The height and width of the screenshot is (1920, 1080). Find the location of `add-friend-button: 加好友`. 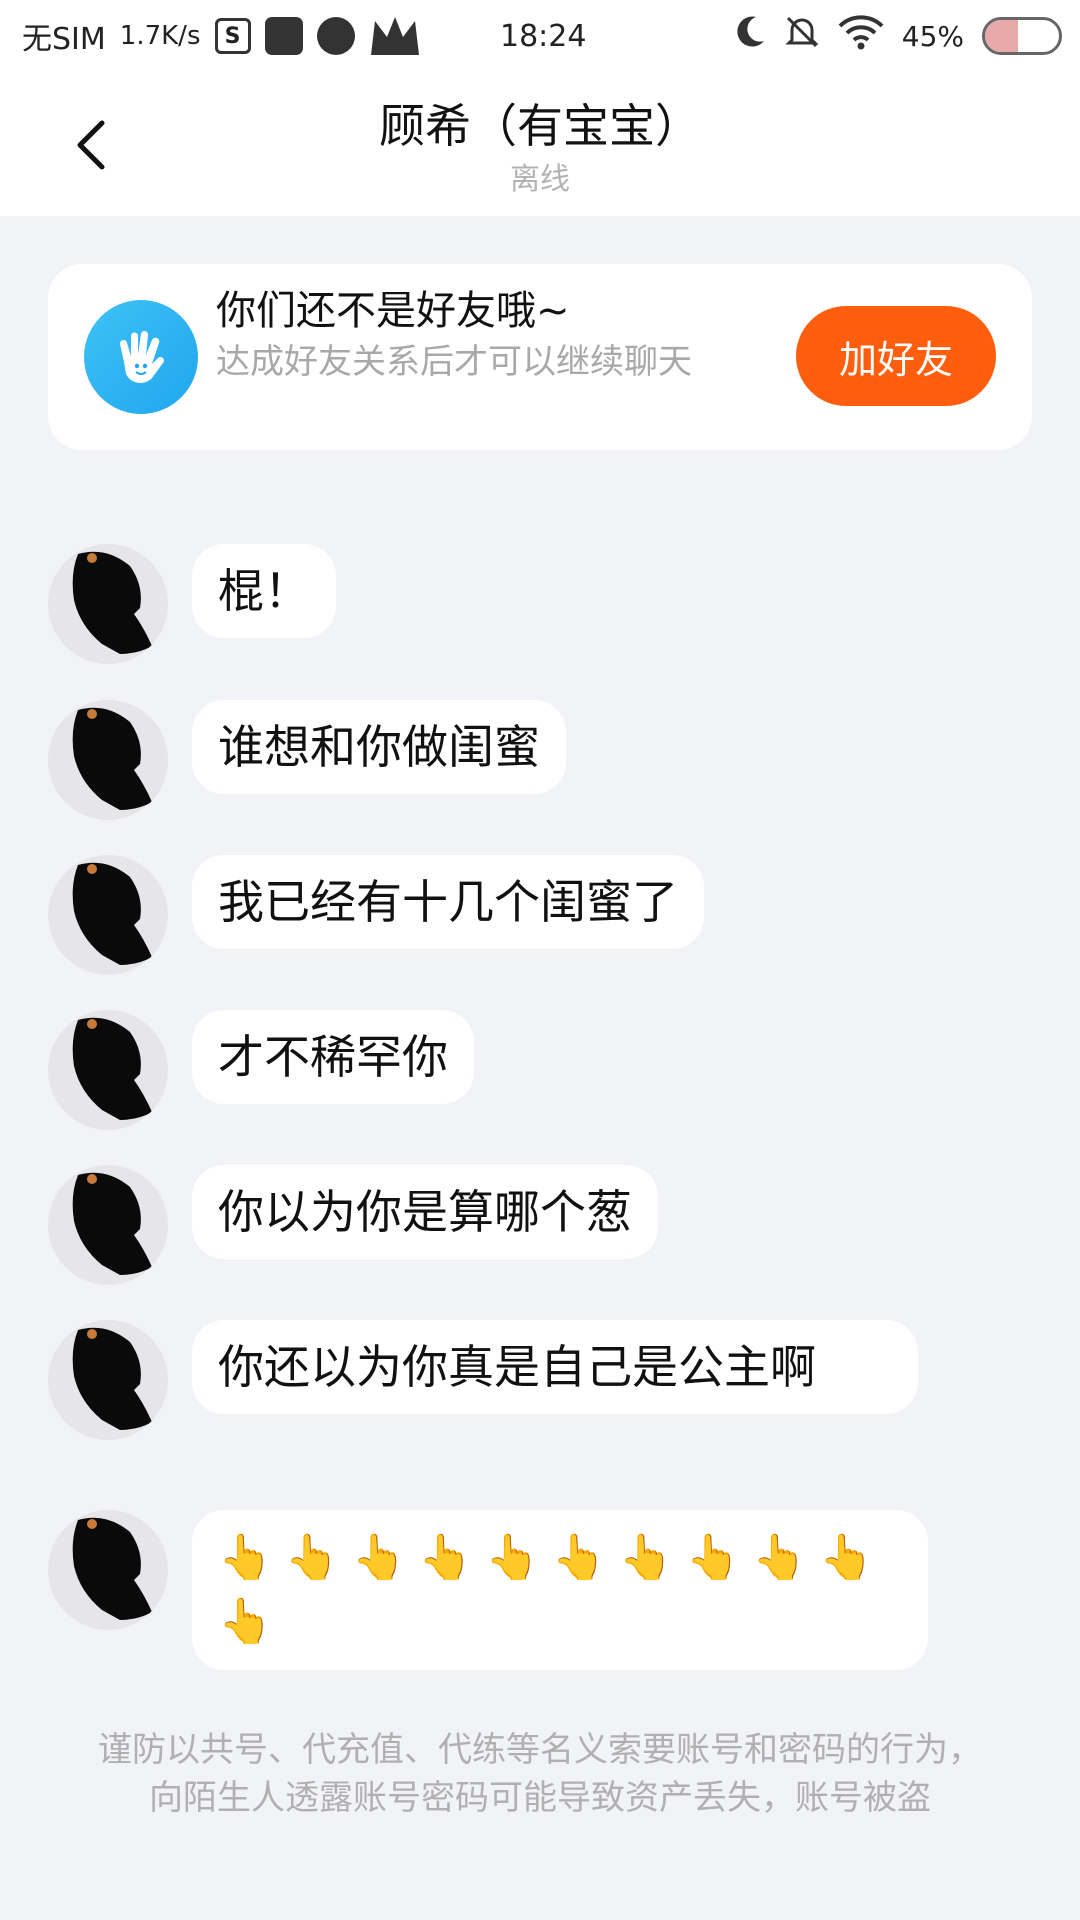

add-friend-button: 加好友 is located at coordinates (896, 356).